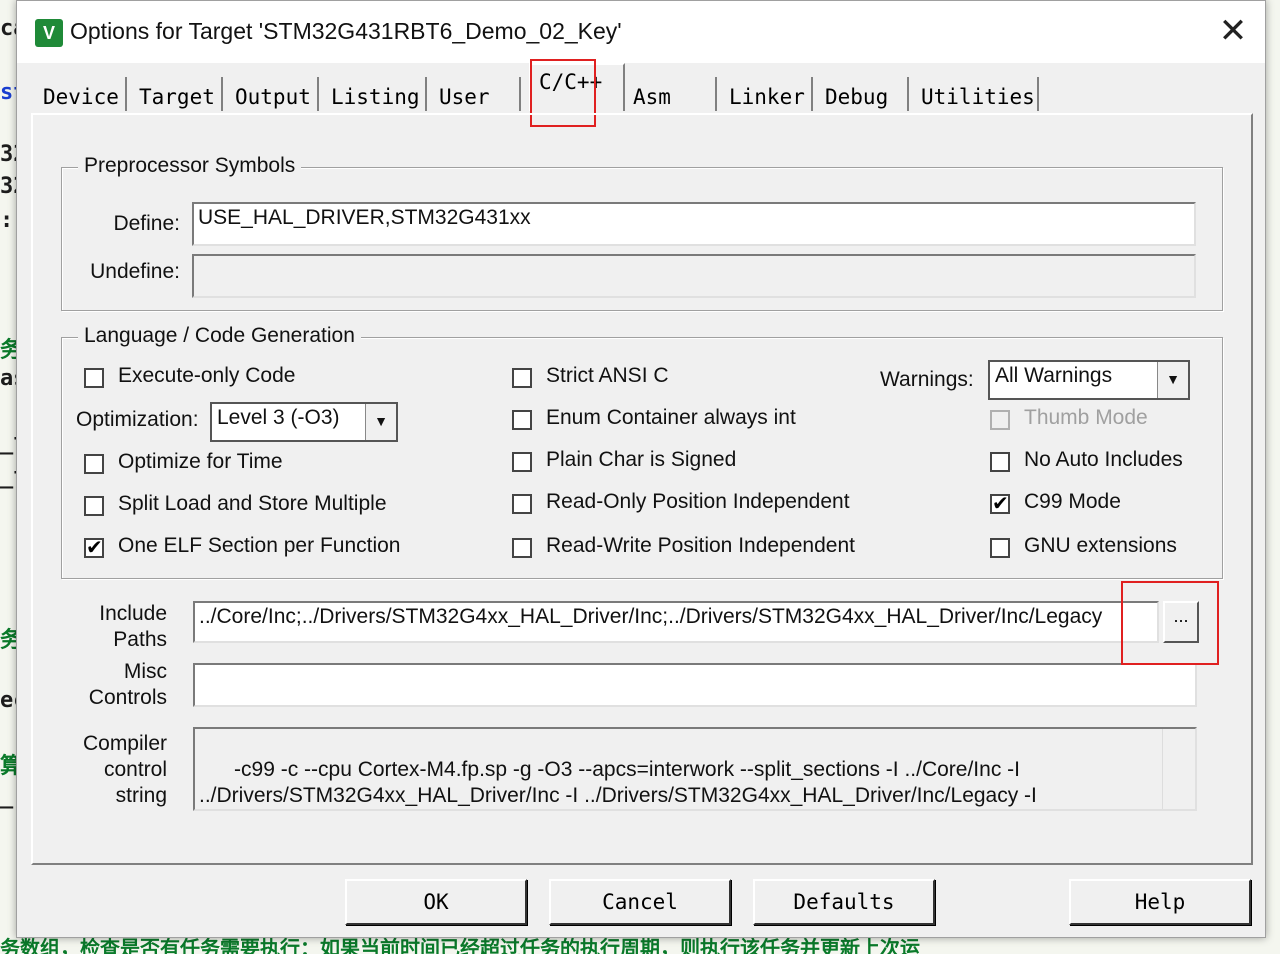  Describe the element at coordinates (1160, 902) in the screenshot. I see `help-button: Help` at that location.